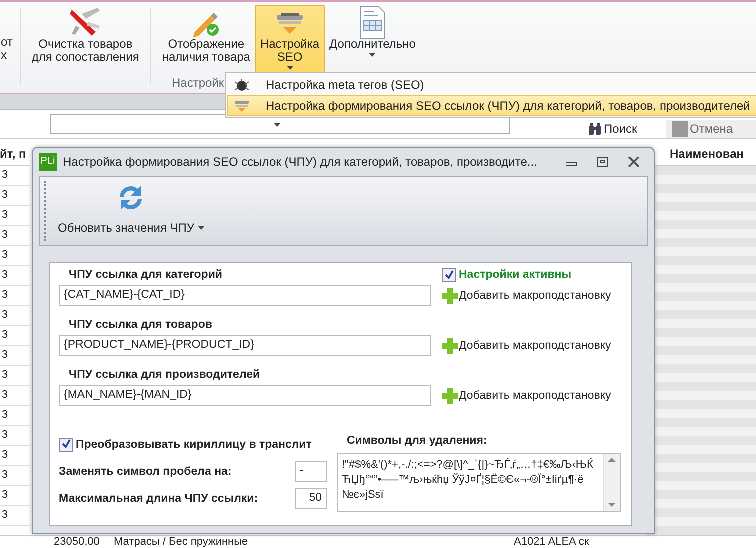  Describe the element at coordinates (7, 49) in the screenshot. I see `ribbon-button: от х` at that location.